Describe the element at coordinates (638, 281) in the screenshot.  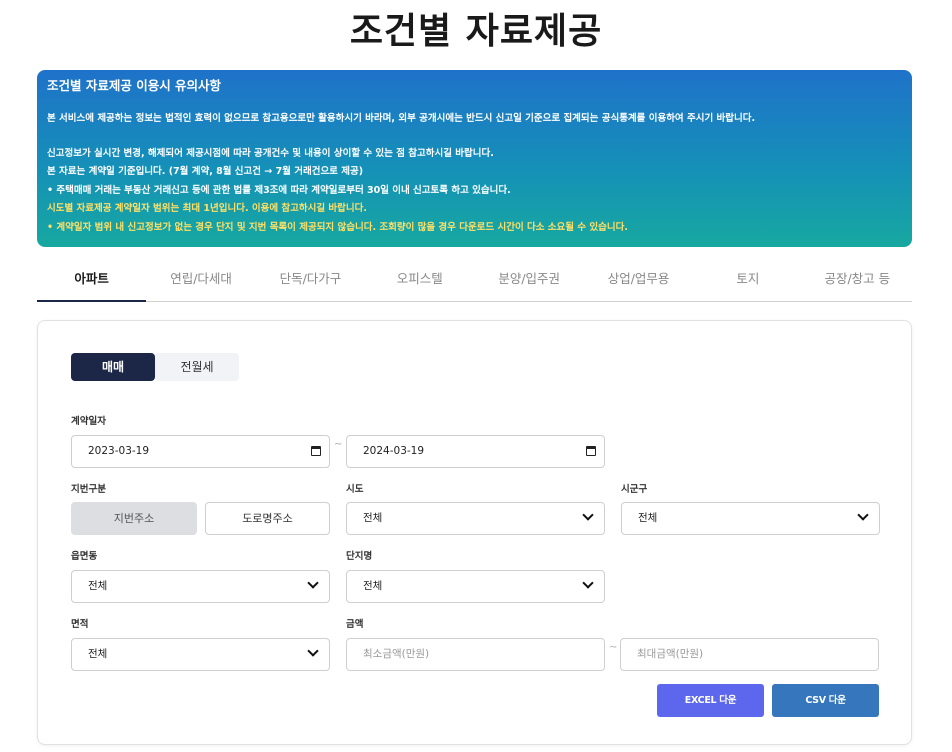
I see `tab-commercial: 상업/업무용` at that location.